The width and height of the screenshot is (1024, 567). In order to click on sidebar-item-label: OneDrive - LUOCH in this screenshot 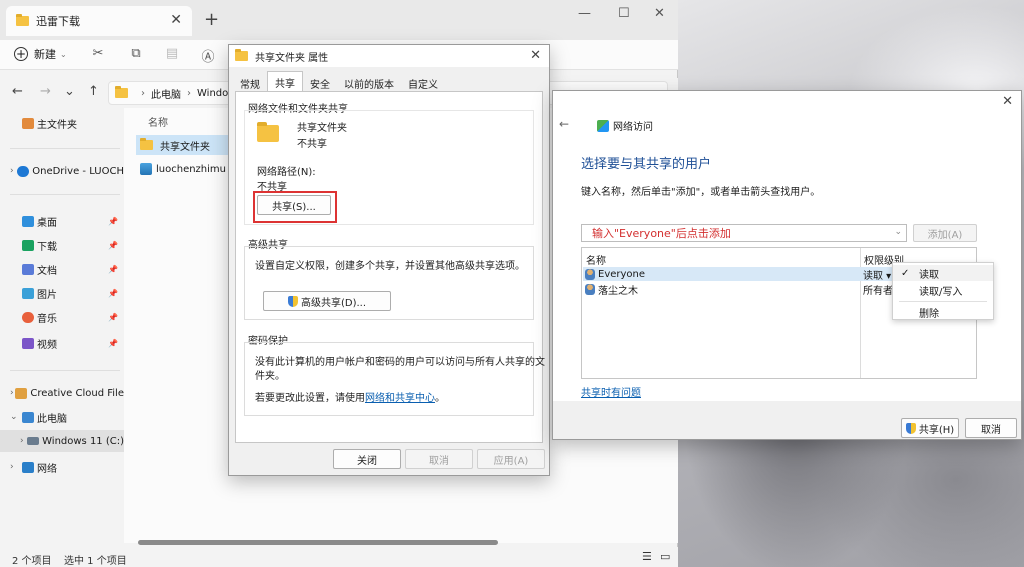, I will do `click(78, 171)`.